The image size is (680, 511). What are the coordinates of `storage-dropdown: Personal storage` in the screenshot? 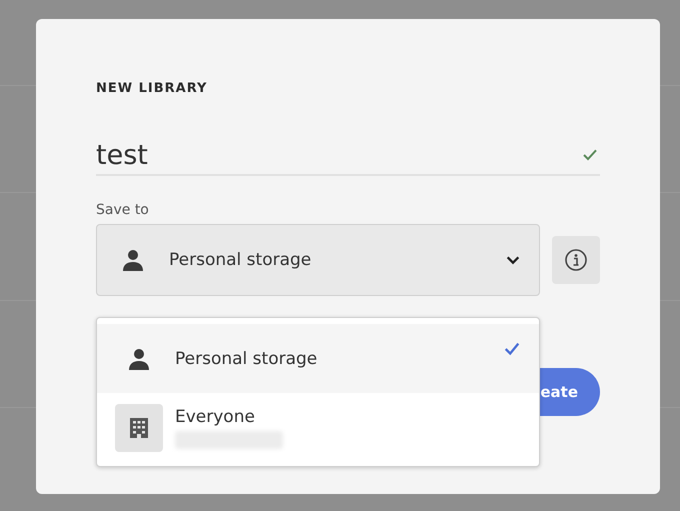 It's located at (318, 260).